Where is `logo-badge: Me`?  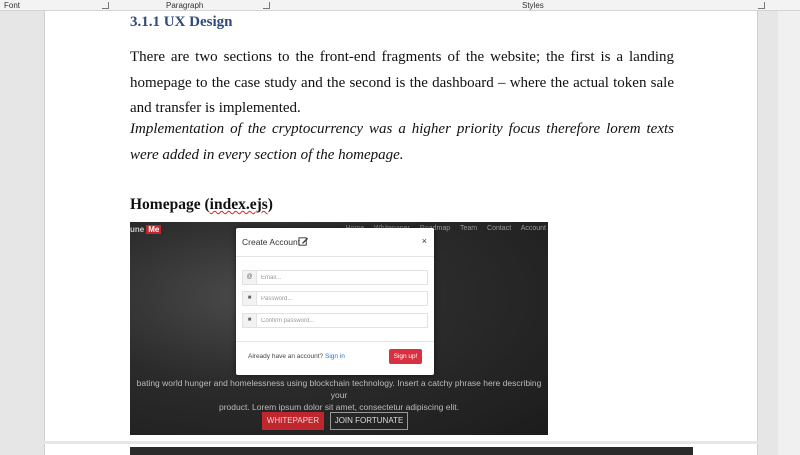 logo-badge: Me is located at coordinates (154, 229).